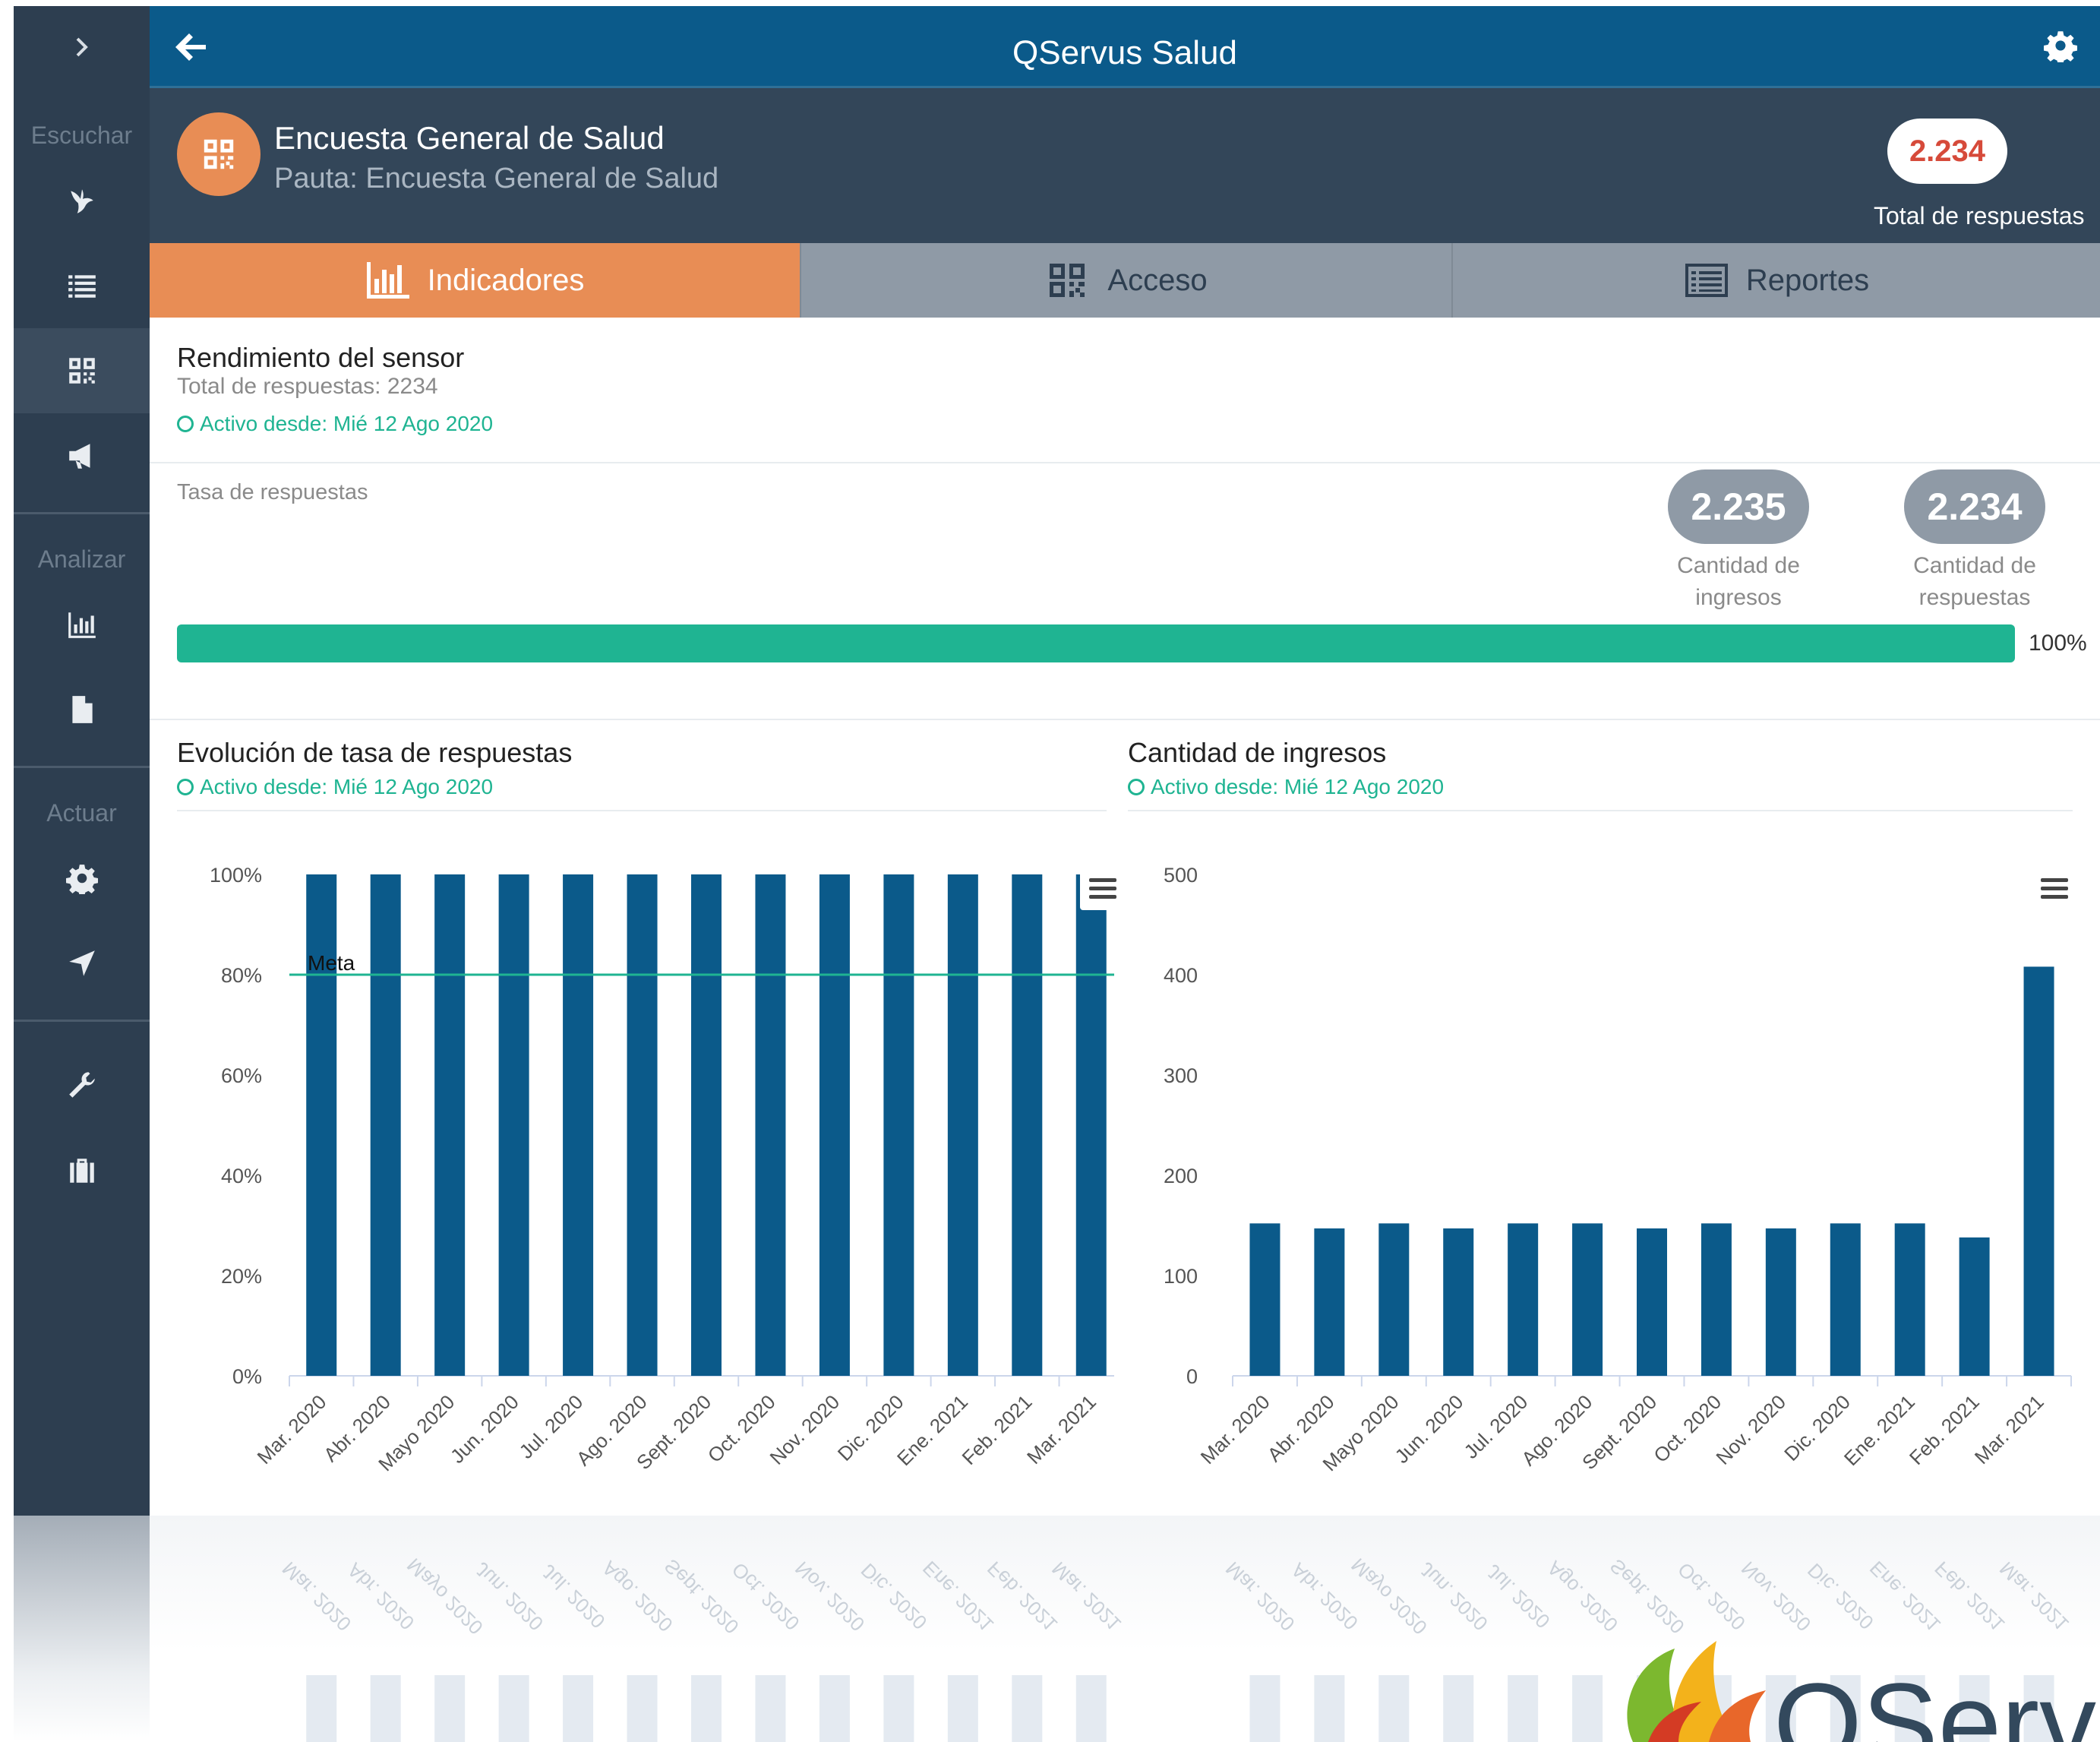  I want to click on qr-code-icon, so click(1068, 280).